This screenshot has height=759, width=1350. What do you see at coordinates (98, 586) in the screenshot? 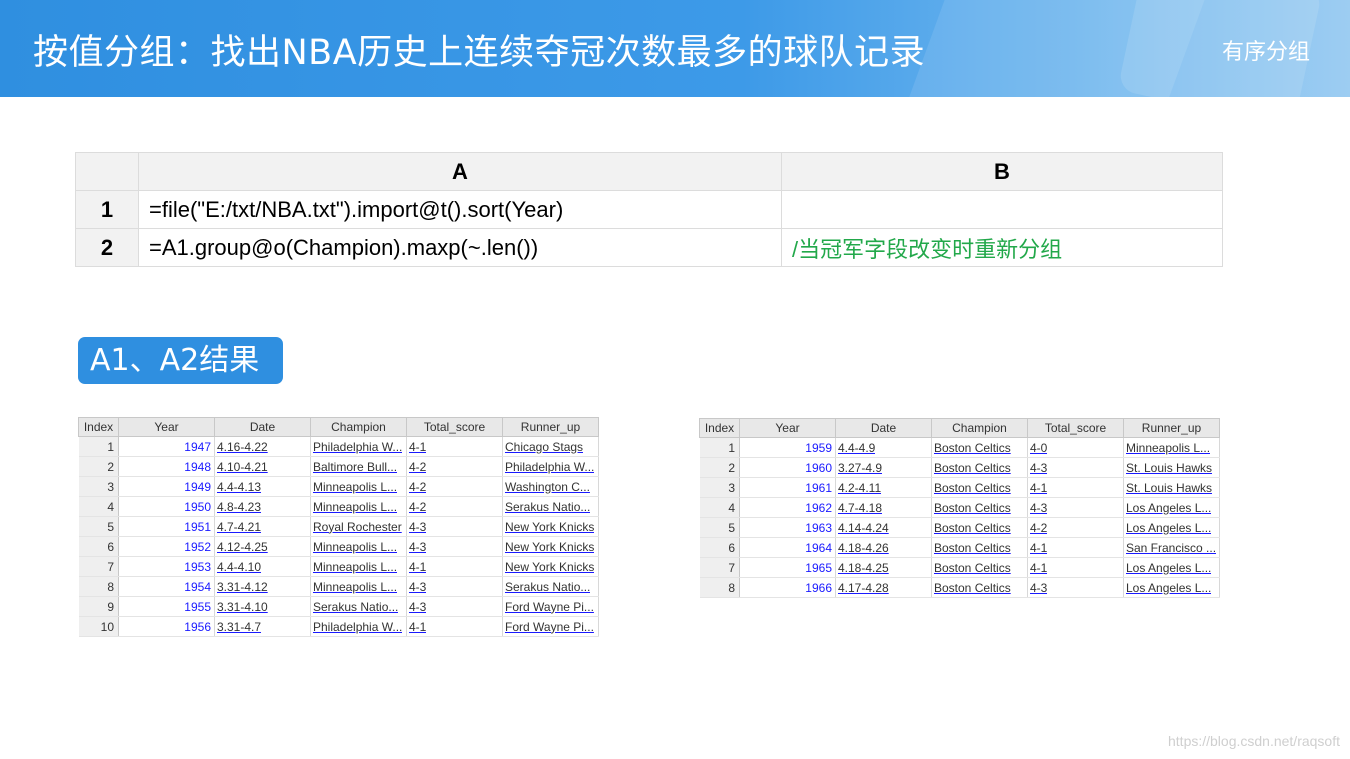
I see `index-cell: 8` at bounding box center [98, 586].